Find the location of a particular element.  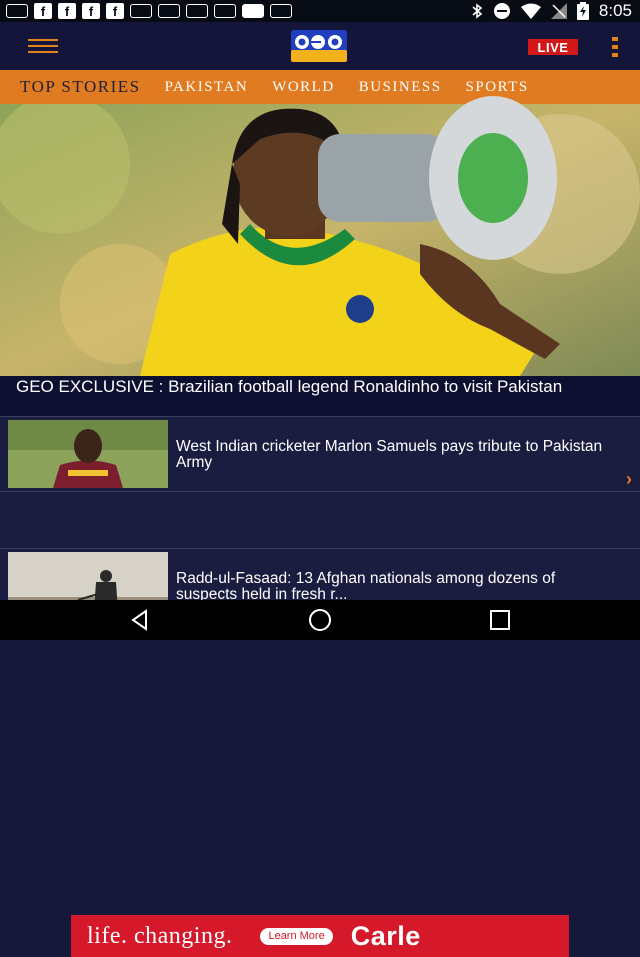

status-bar: f f f f 8:05 is located at coordinates (320, 11).